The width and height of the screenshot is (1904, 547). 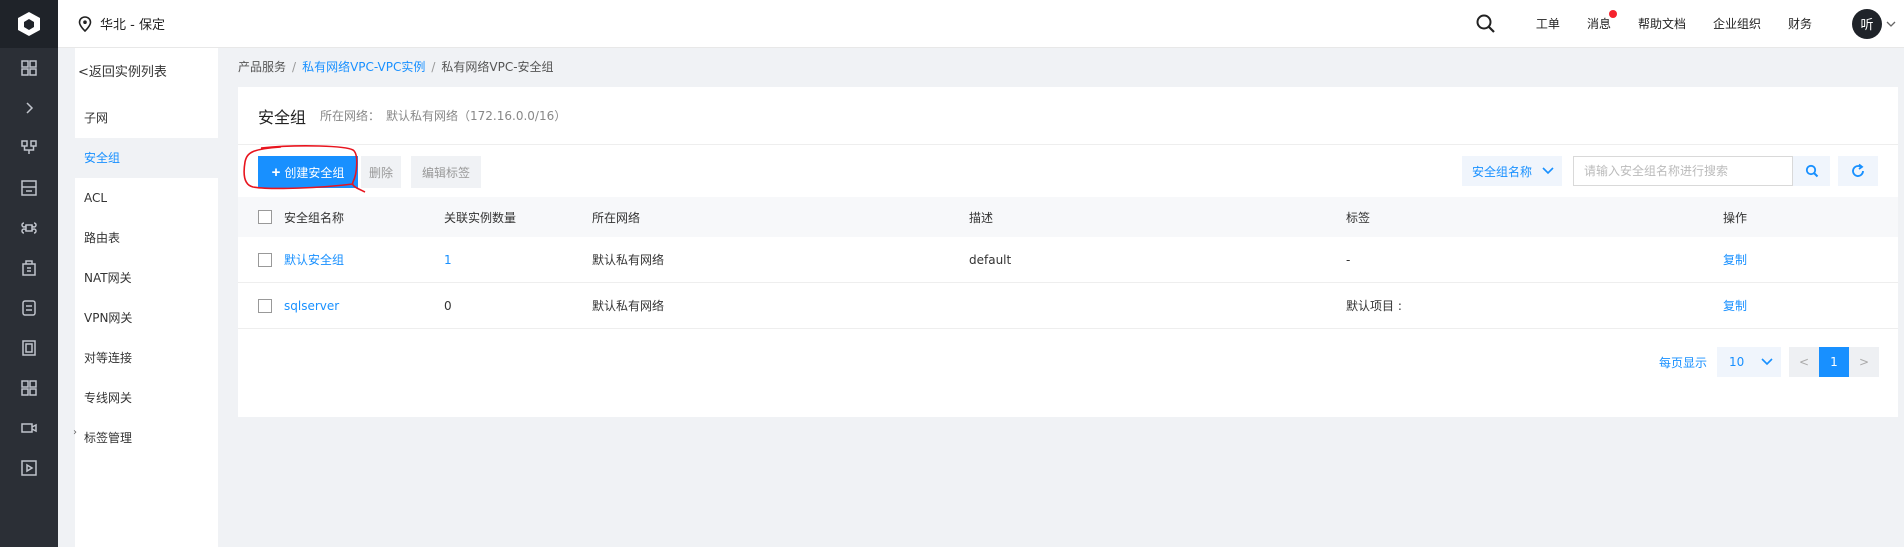 What do you see at coordinates (981, 217) in the screenshot?
I see `col-description: 描述` at bounding box center [981, 217].